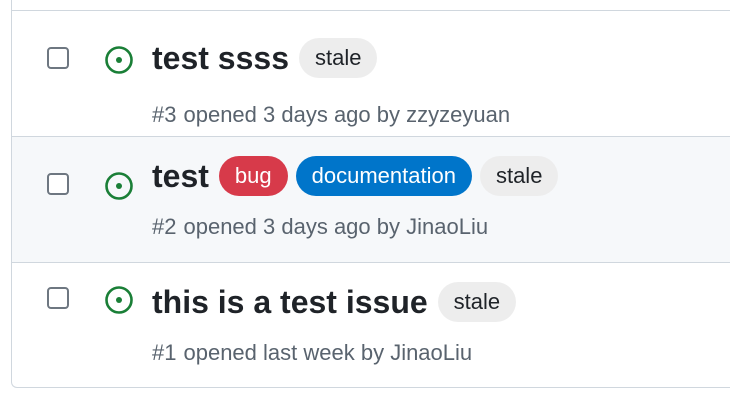 Image resolution: width=730 pixels, height=402 pixels. What do you see at coordinates (458, 114) in the screenshot?
I see `issue-author-link: zzyzeyuan` at bounding box center [458, 114].